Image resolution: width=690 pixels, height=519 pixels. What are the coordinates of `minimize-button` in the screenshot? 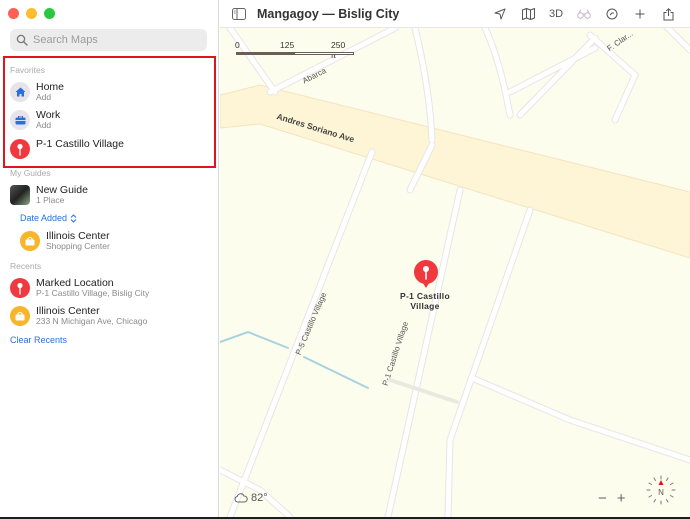 It's located at (31, 13).